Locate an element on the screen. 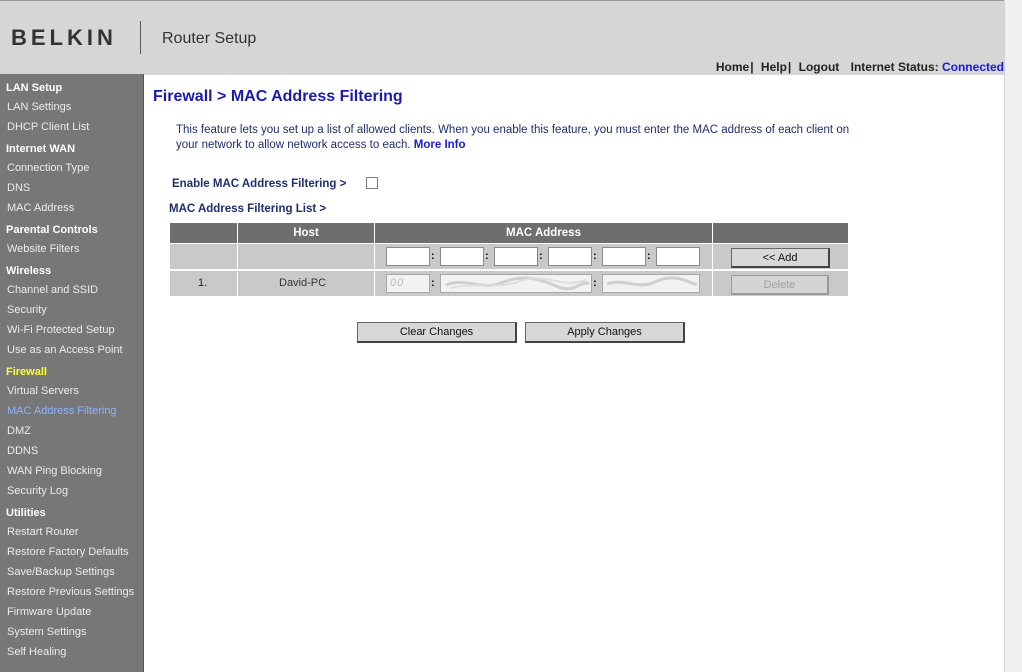  enable-mac-filtering-checkbox is located at coordinates (372, 183).